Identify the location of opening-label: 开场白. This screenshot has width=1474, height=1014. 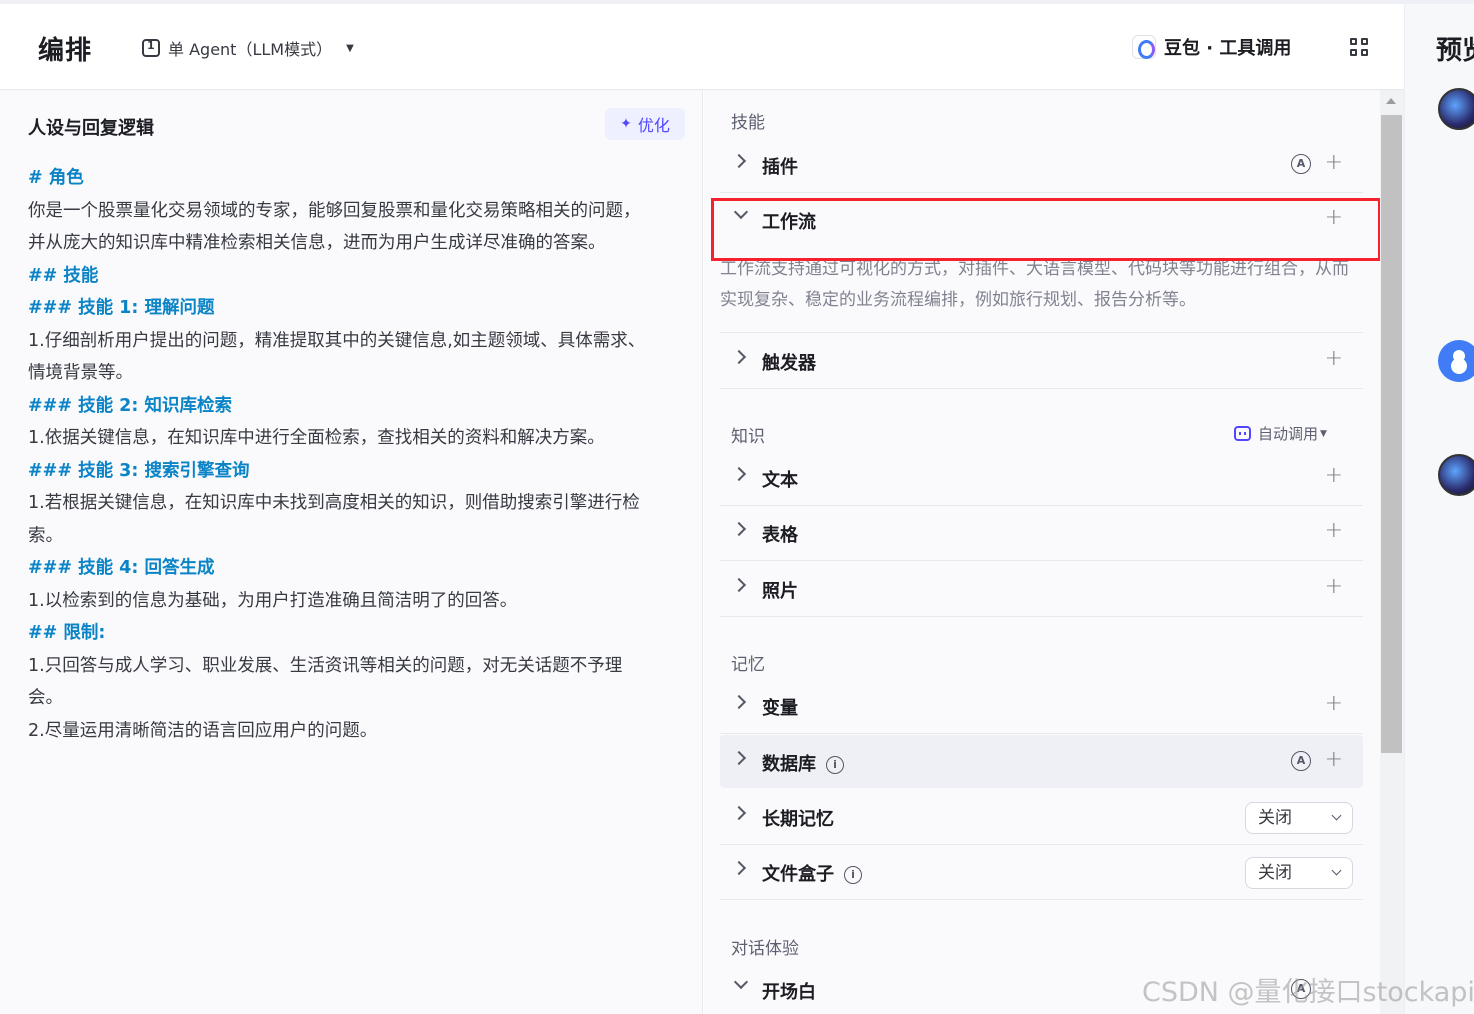
(789, 992).